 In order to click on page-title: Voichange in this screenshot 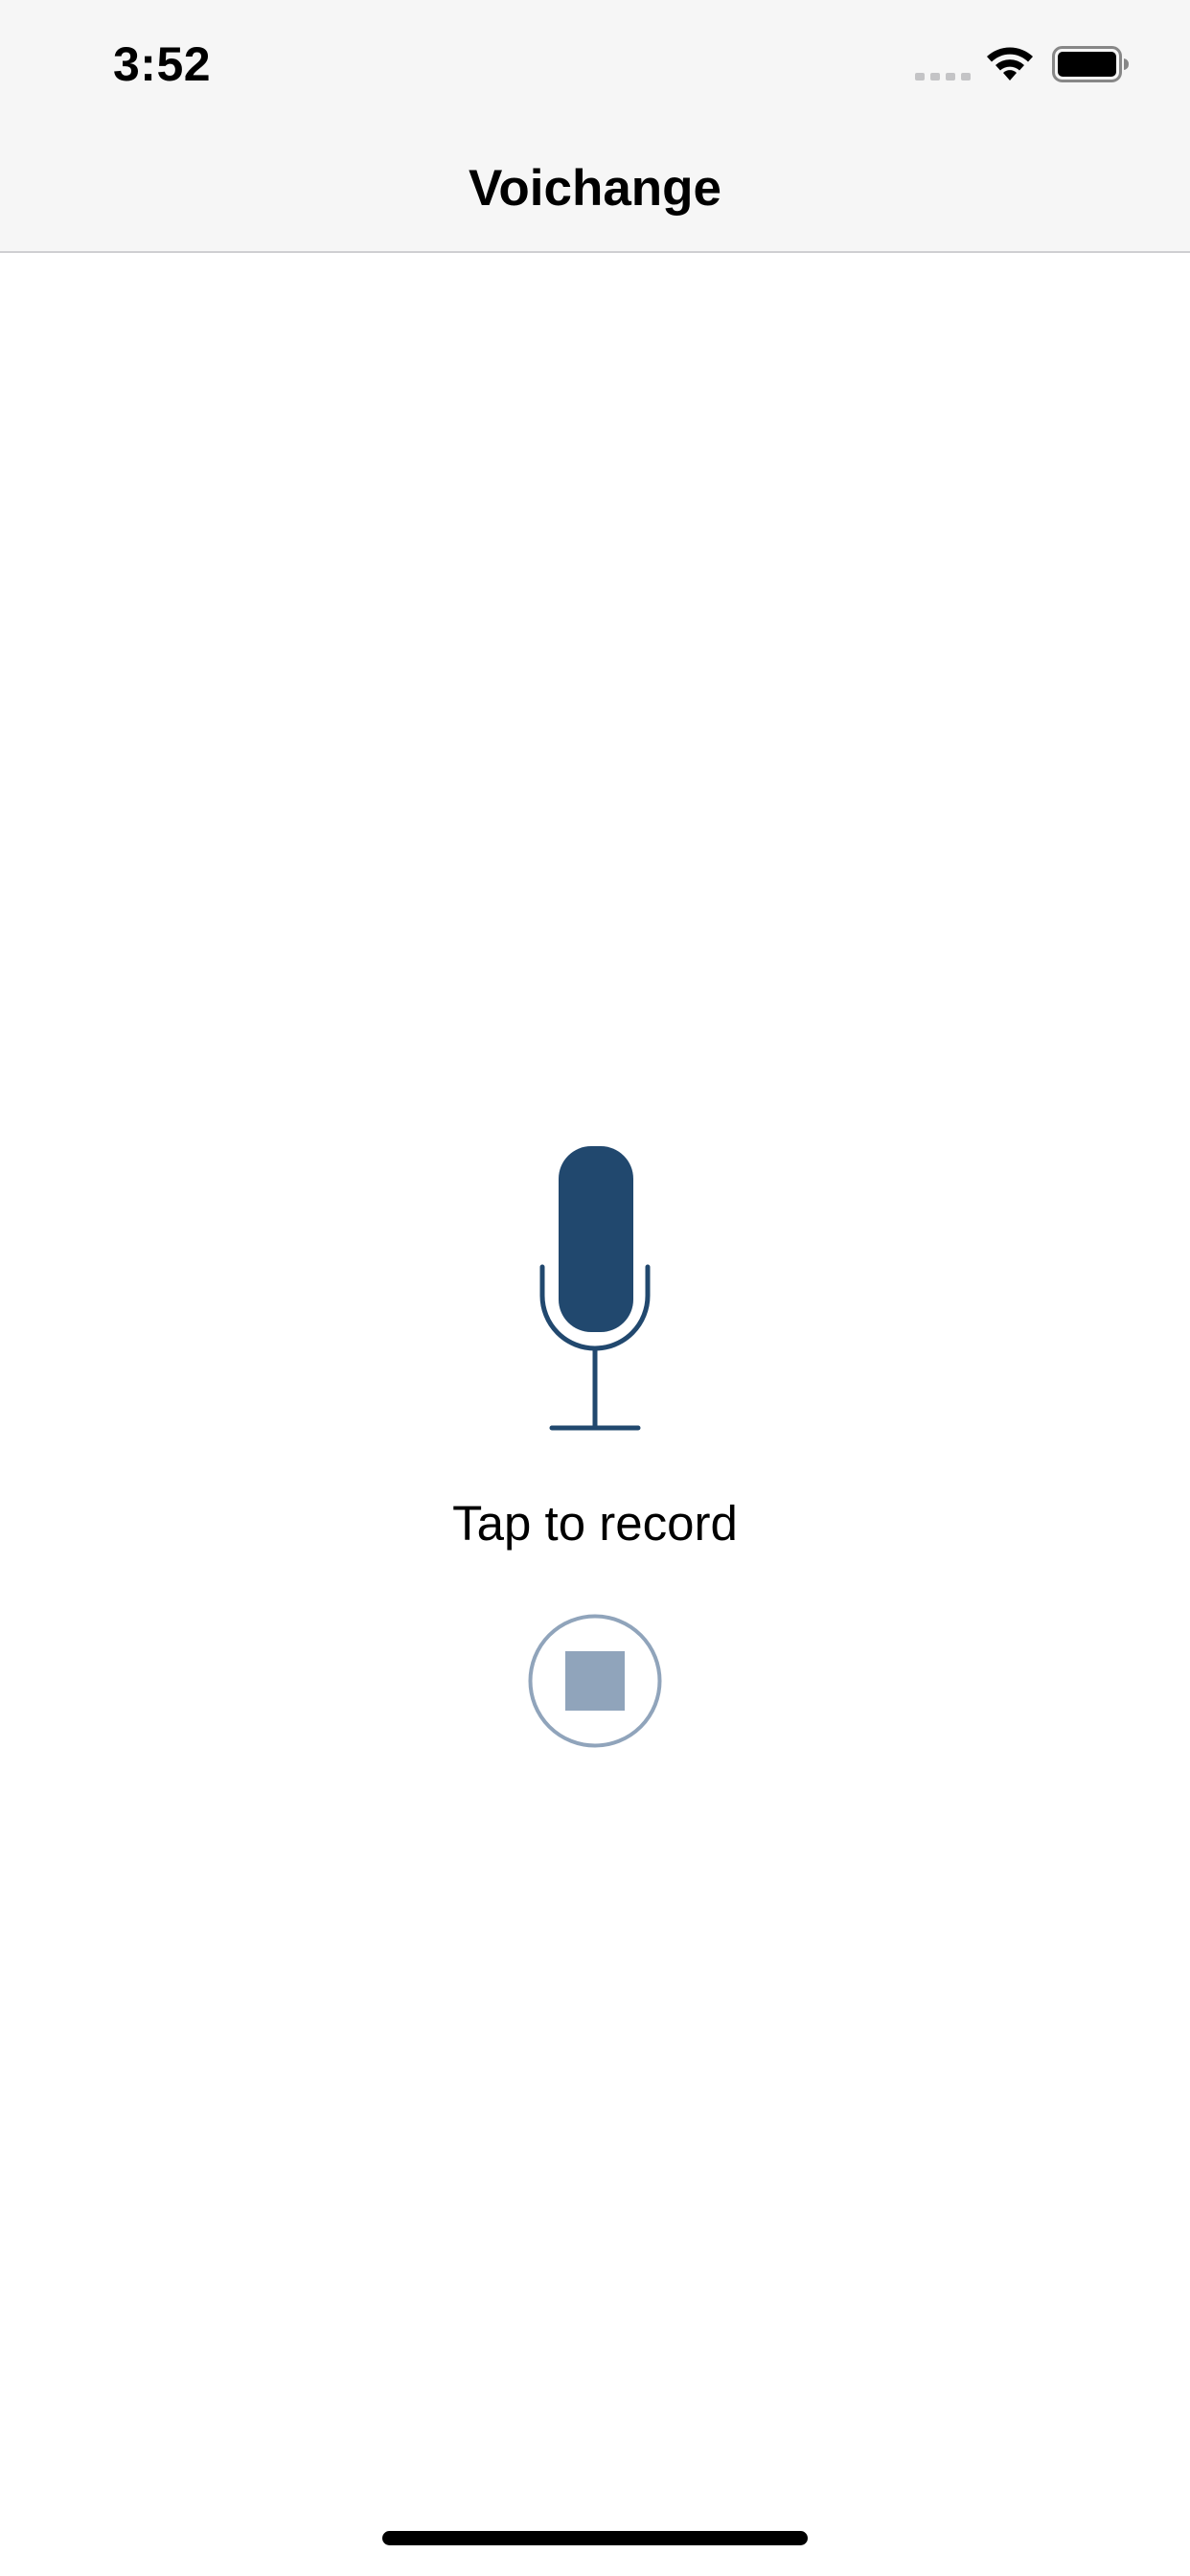, I will do `click(595, 188)`.